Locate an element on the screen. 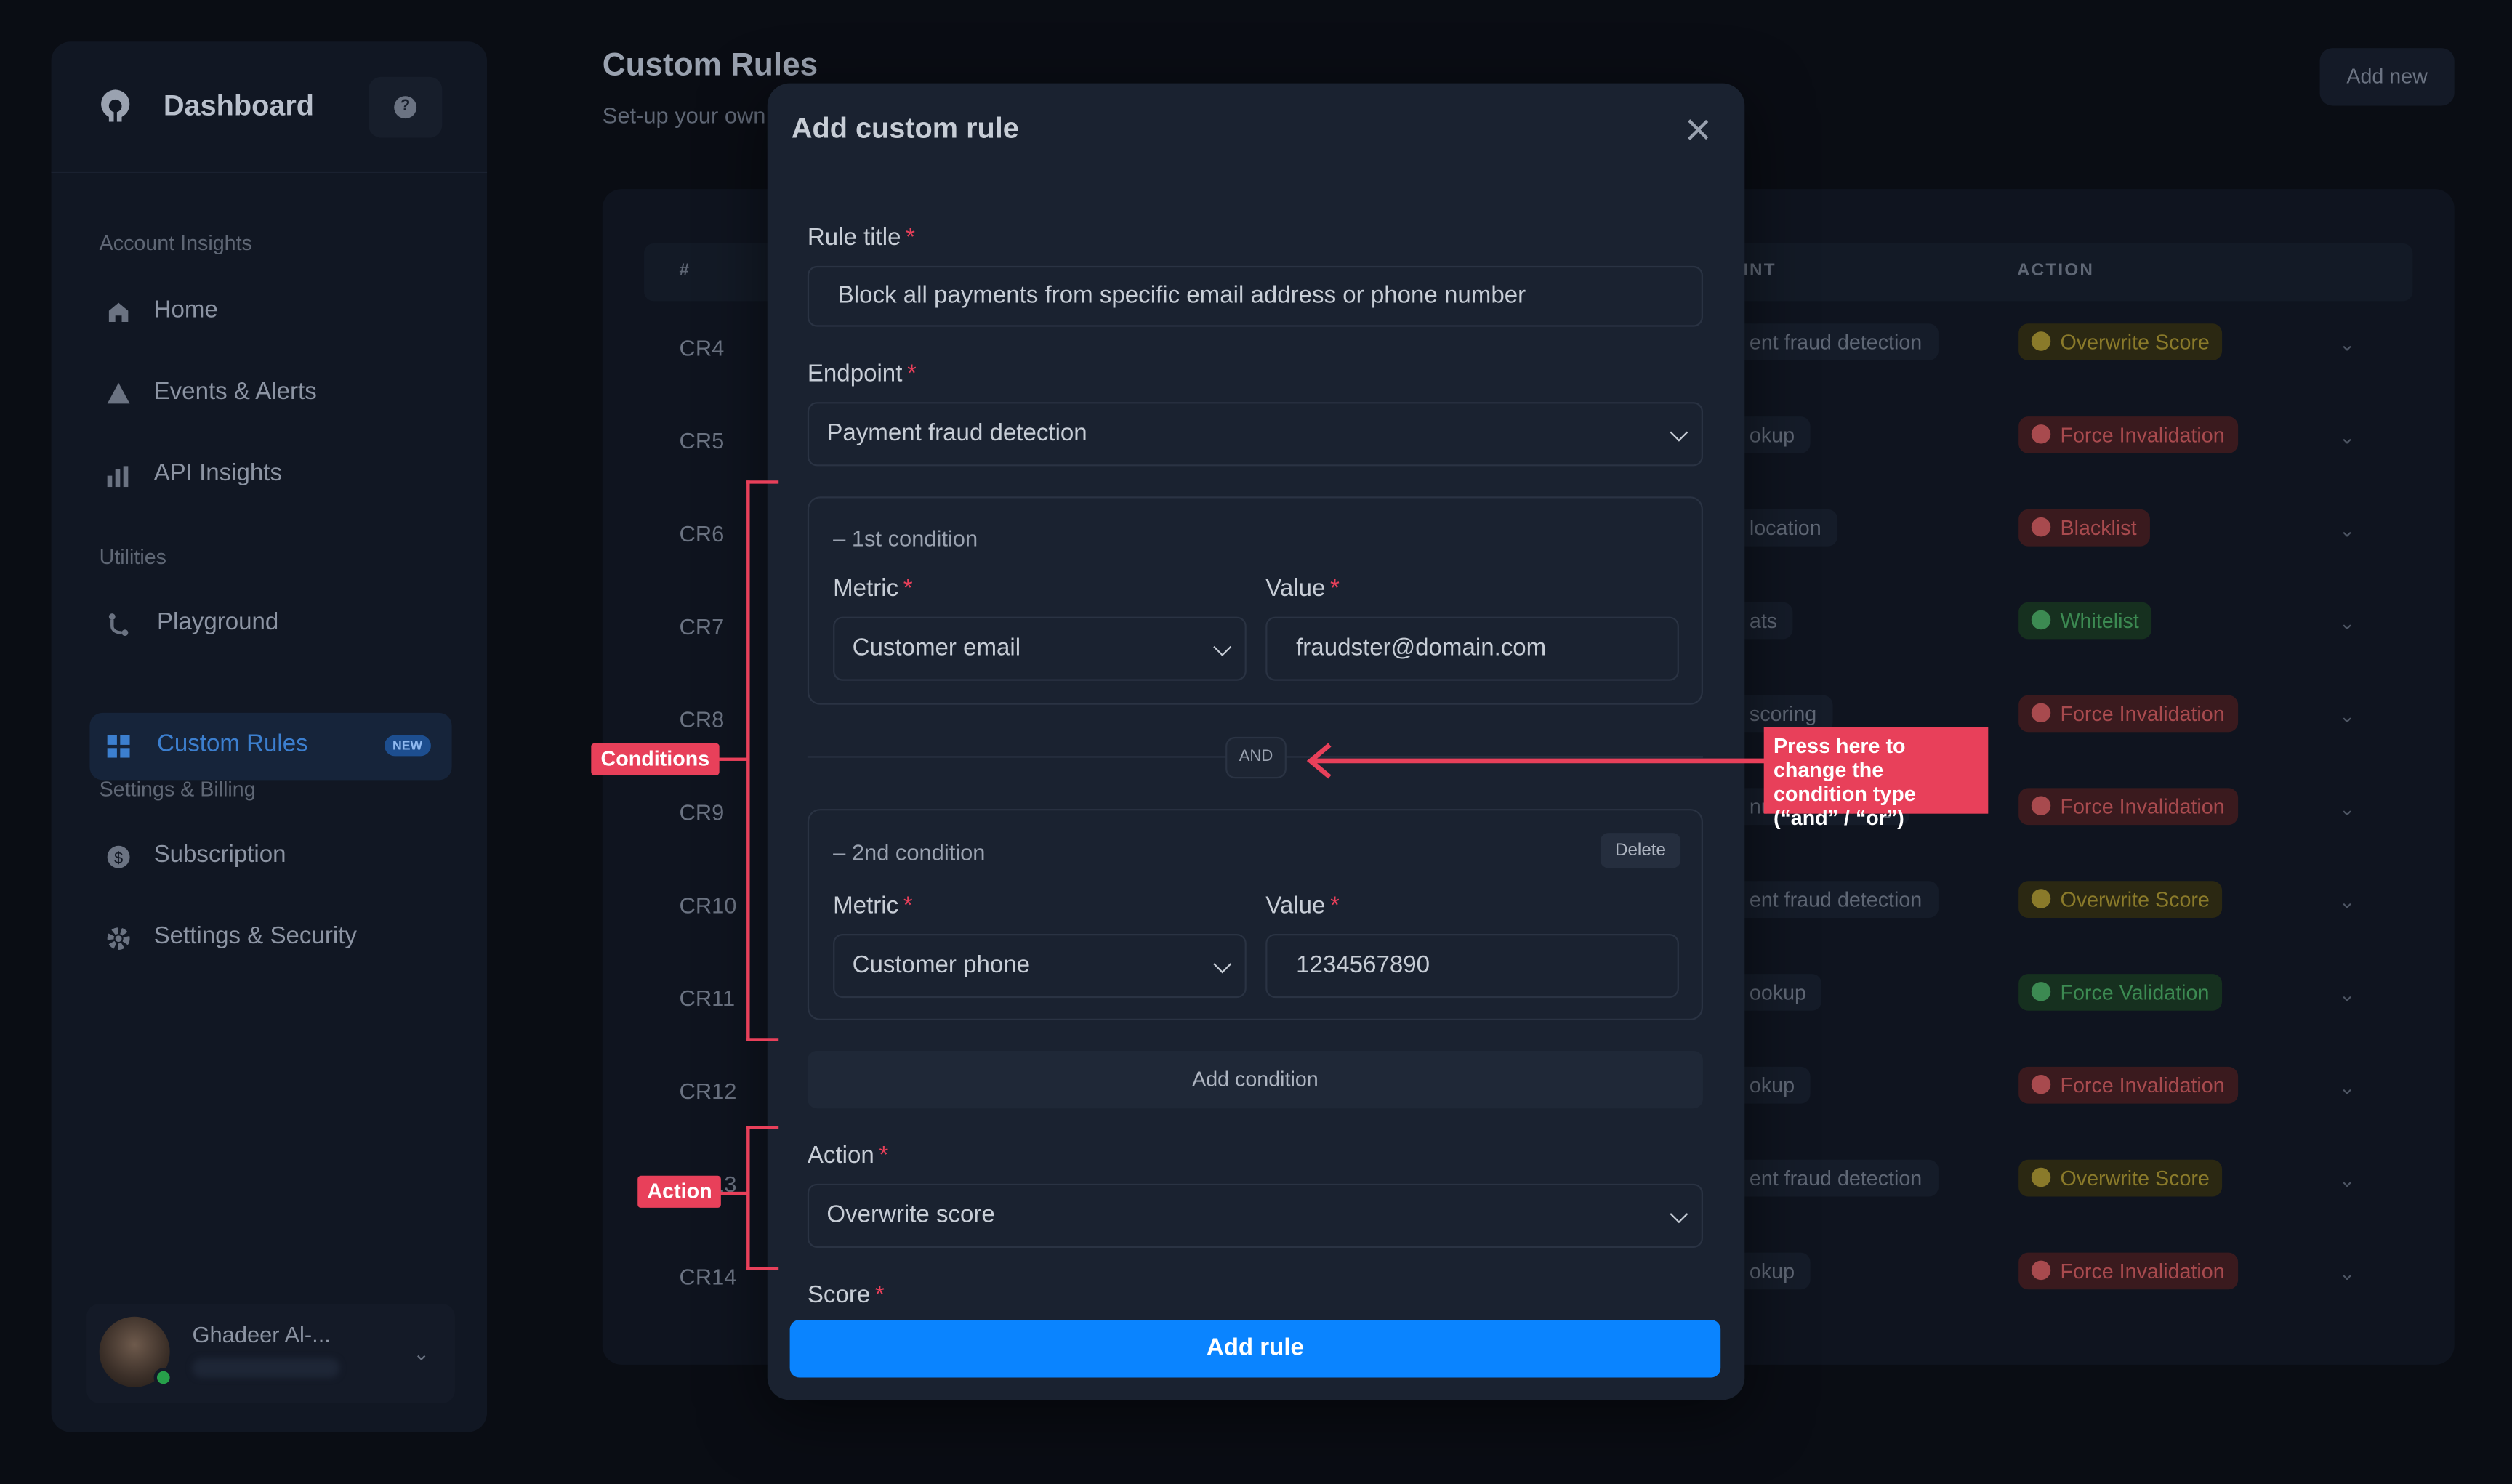 This screenshot has height=1484, width=2512. sidebar-item-label: API Insights is located at coordinates (218, 474).